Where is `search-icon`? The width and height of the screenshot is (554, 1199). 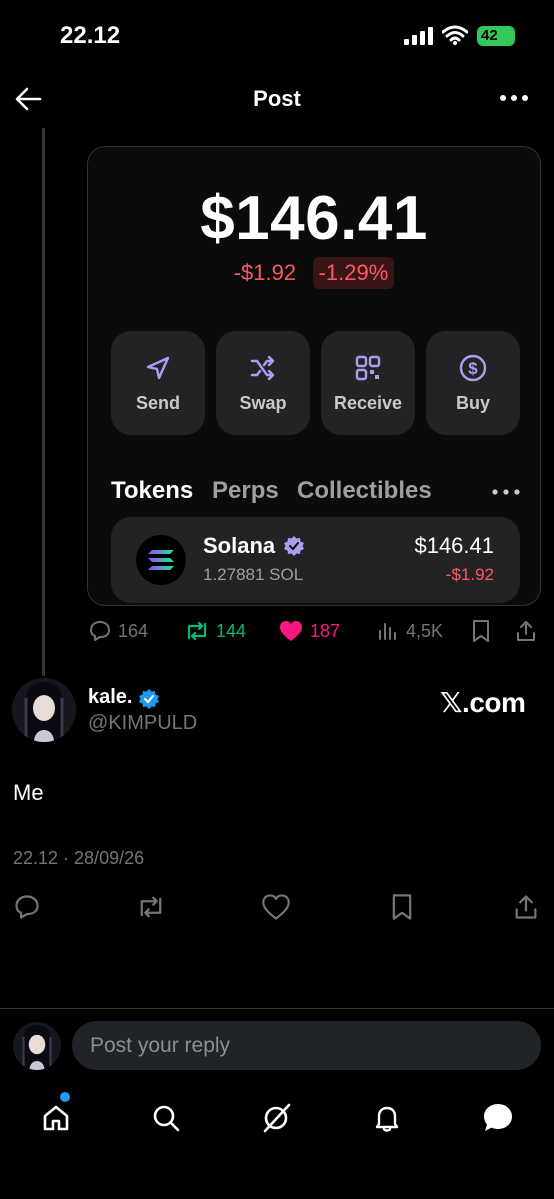
search-icon is located at coordinates (166, 1118).